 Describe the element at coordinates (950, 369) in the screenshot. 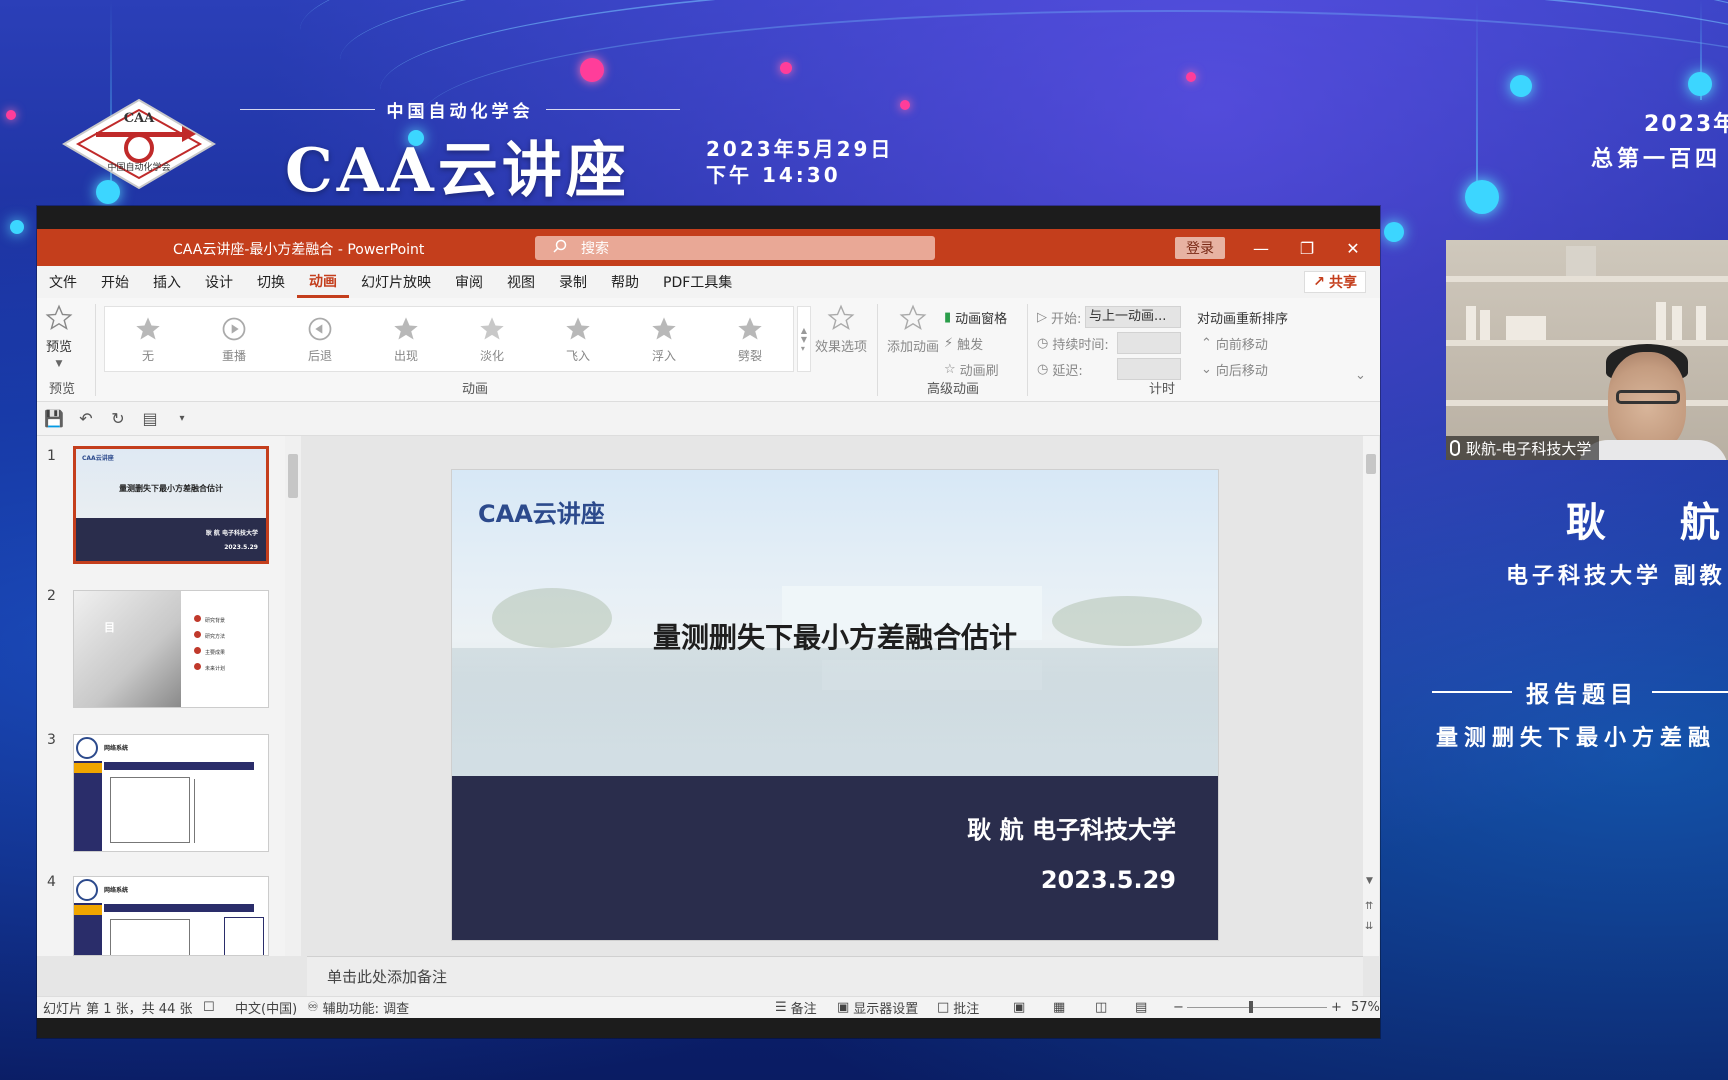

I see `painter-icon: ☆` at that location.